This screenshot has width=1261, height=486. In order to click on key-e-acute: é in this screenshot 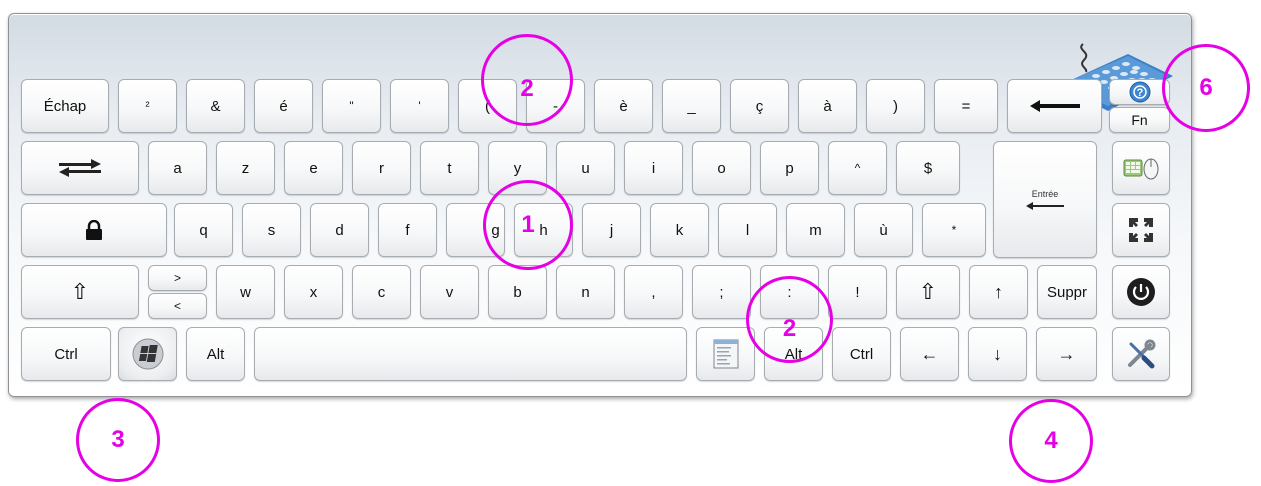, I will do `click(283, 106)`.